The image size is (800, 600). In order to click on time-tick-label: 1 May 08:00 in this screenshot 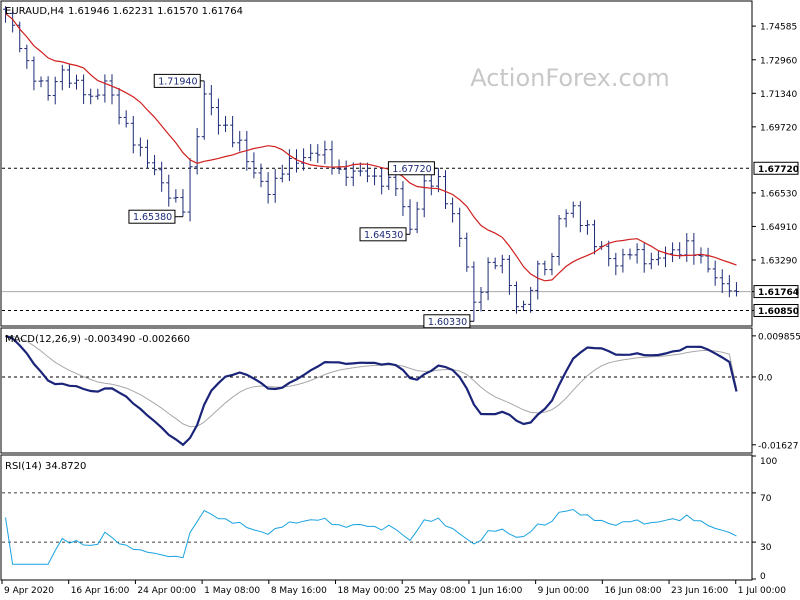, I will do `click(232, 591)`.